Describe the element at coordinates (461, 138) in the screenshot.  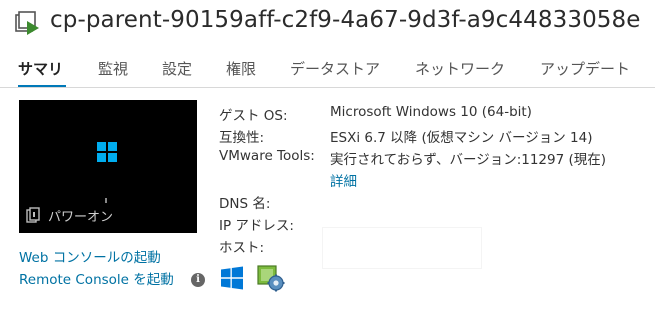
I see `compatibility-value: ESXi 6.7 以降 (仮想マシン バージョン 14)` at that location.